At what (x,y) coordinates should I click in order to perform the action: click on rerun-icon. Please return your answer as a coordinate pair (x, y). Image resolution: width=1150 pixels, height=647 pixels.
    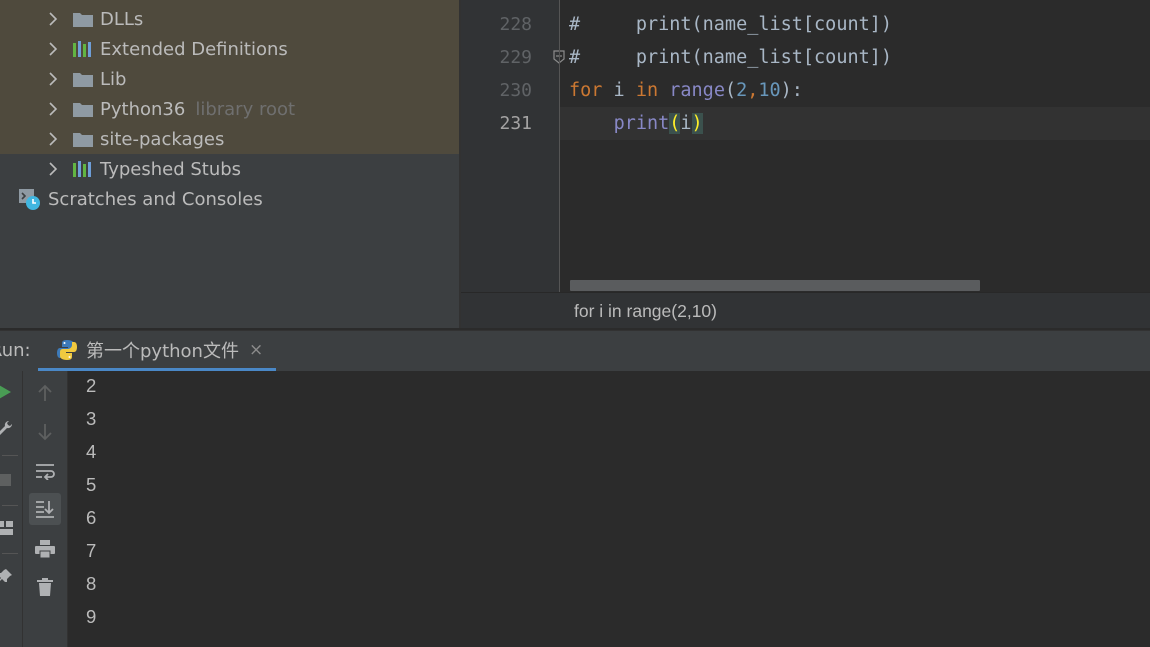
    Looking at the image, I should click on (7, 392).